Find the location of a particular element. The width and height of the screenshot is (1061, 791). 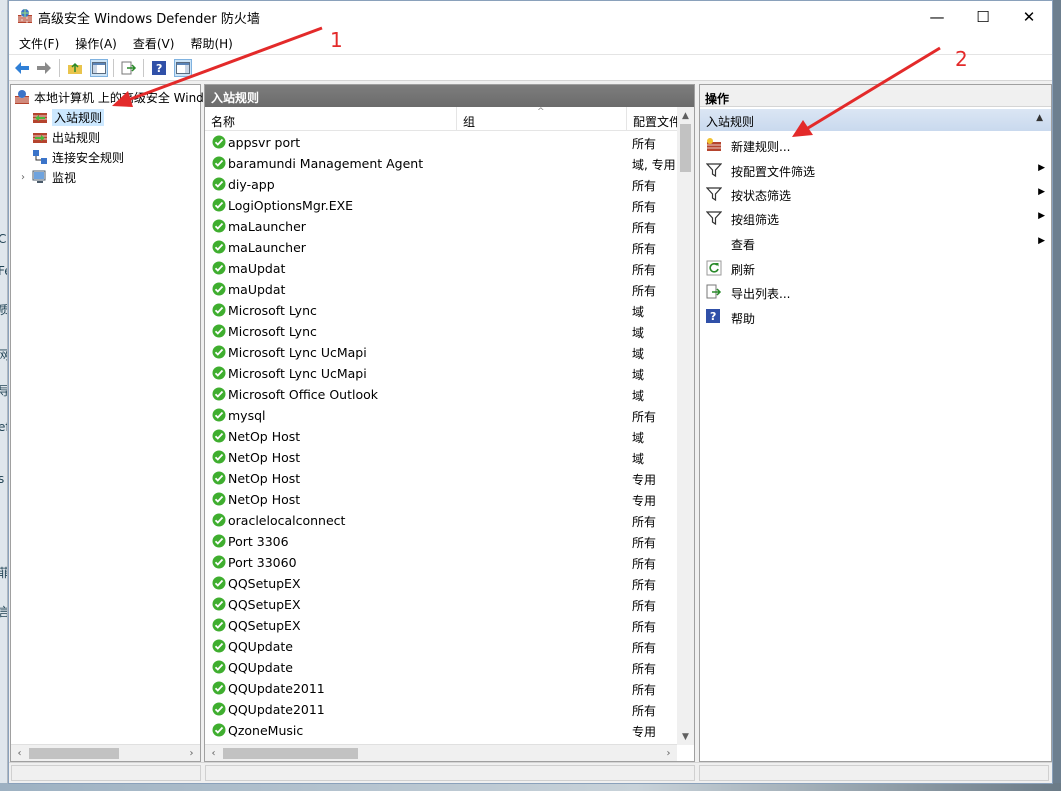

rule-name: Microsoft Lync is located at coordinates (272, 331).